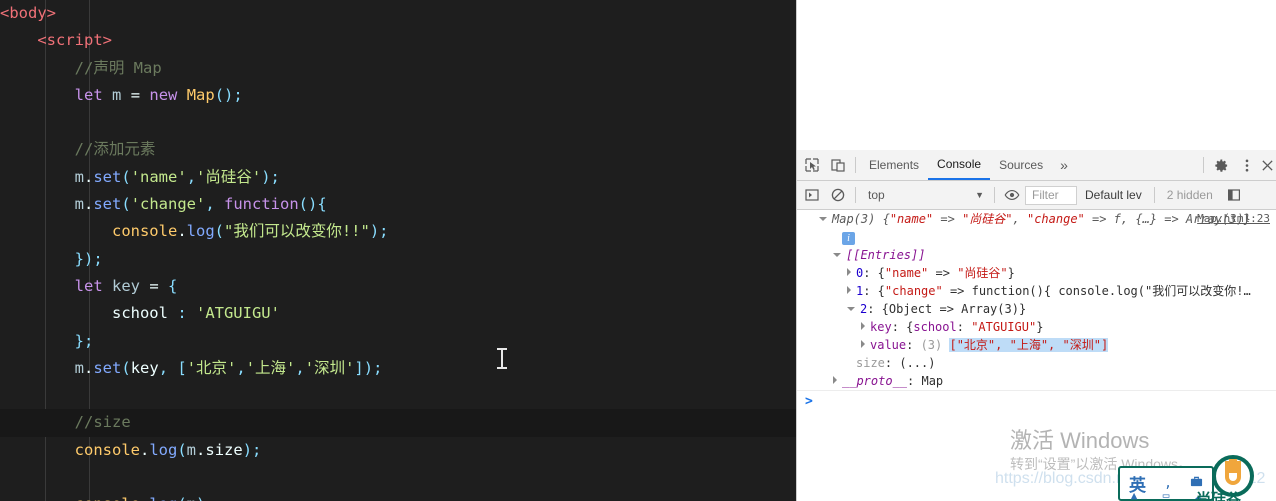 Image resolution: width=1276 pixels, height=501 pixels. I want to click on console-token: "name", so click(906, 273).